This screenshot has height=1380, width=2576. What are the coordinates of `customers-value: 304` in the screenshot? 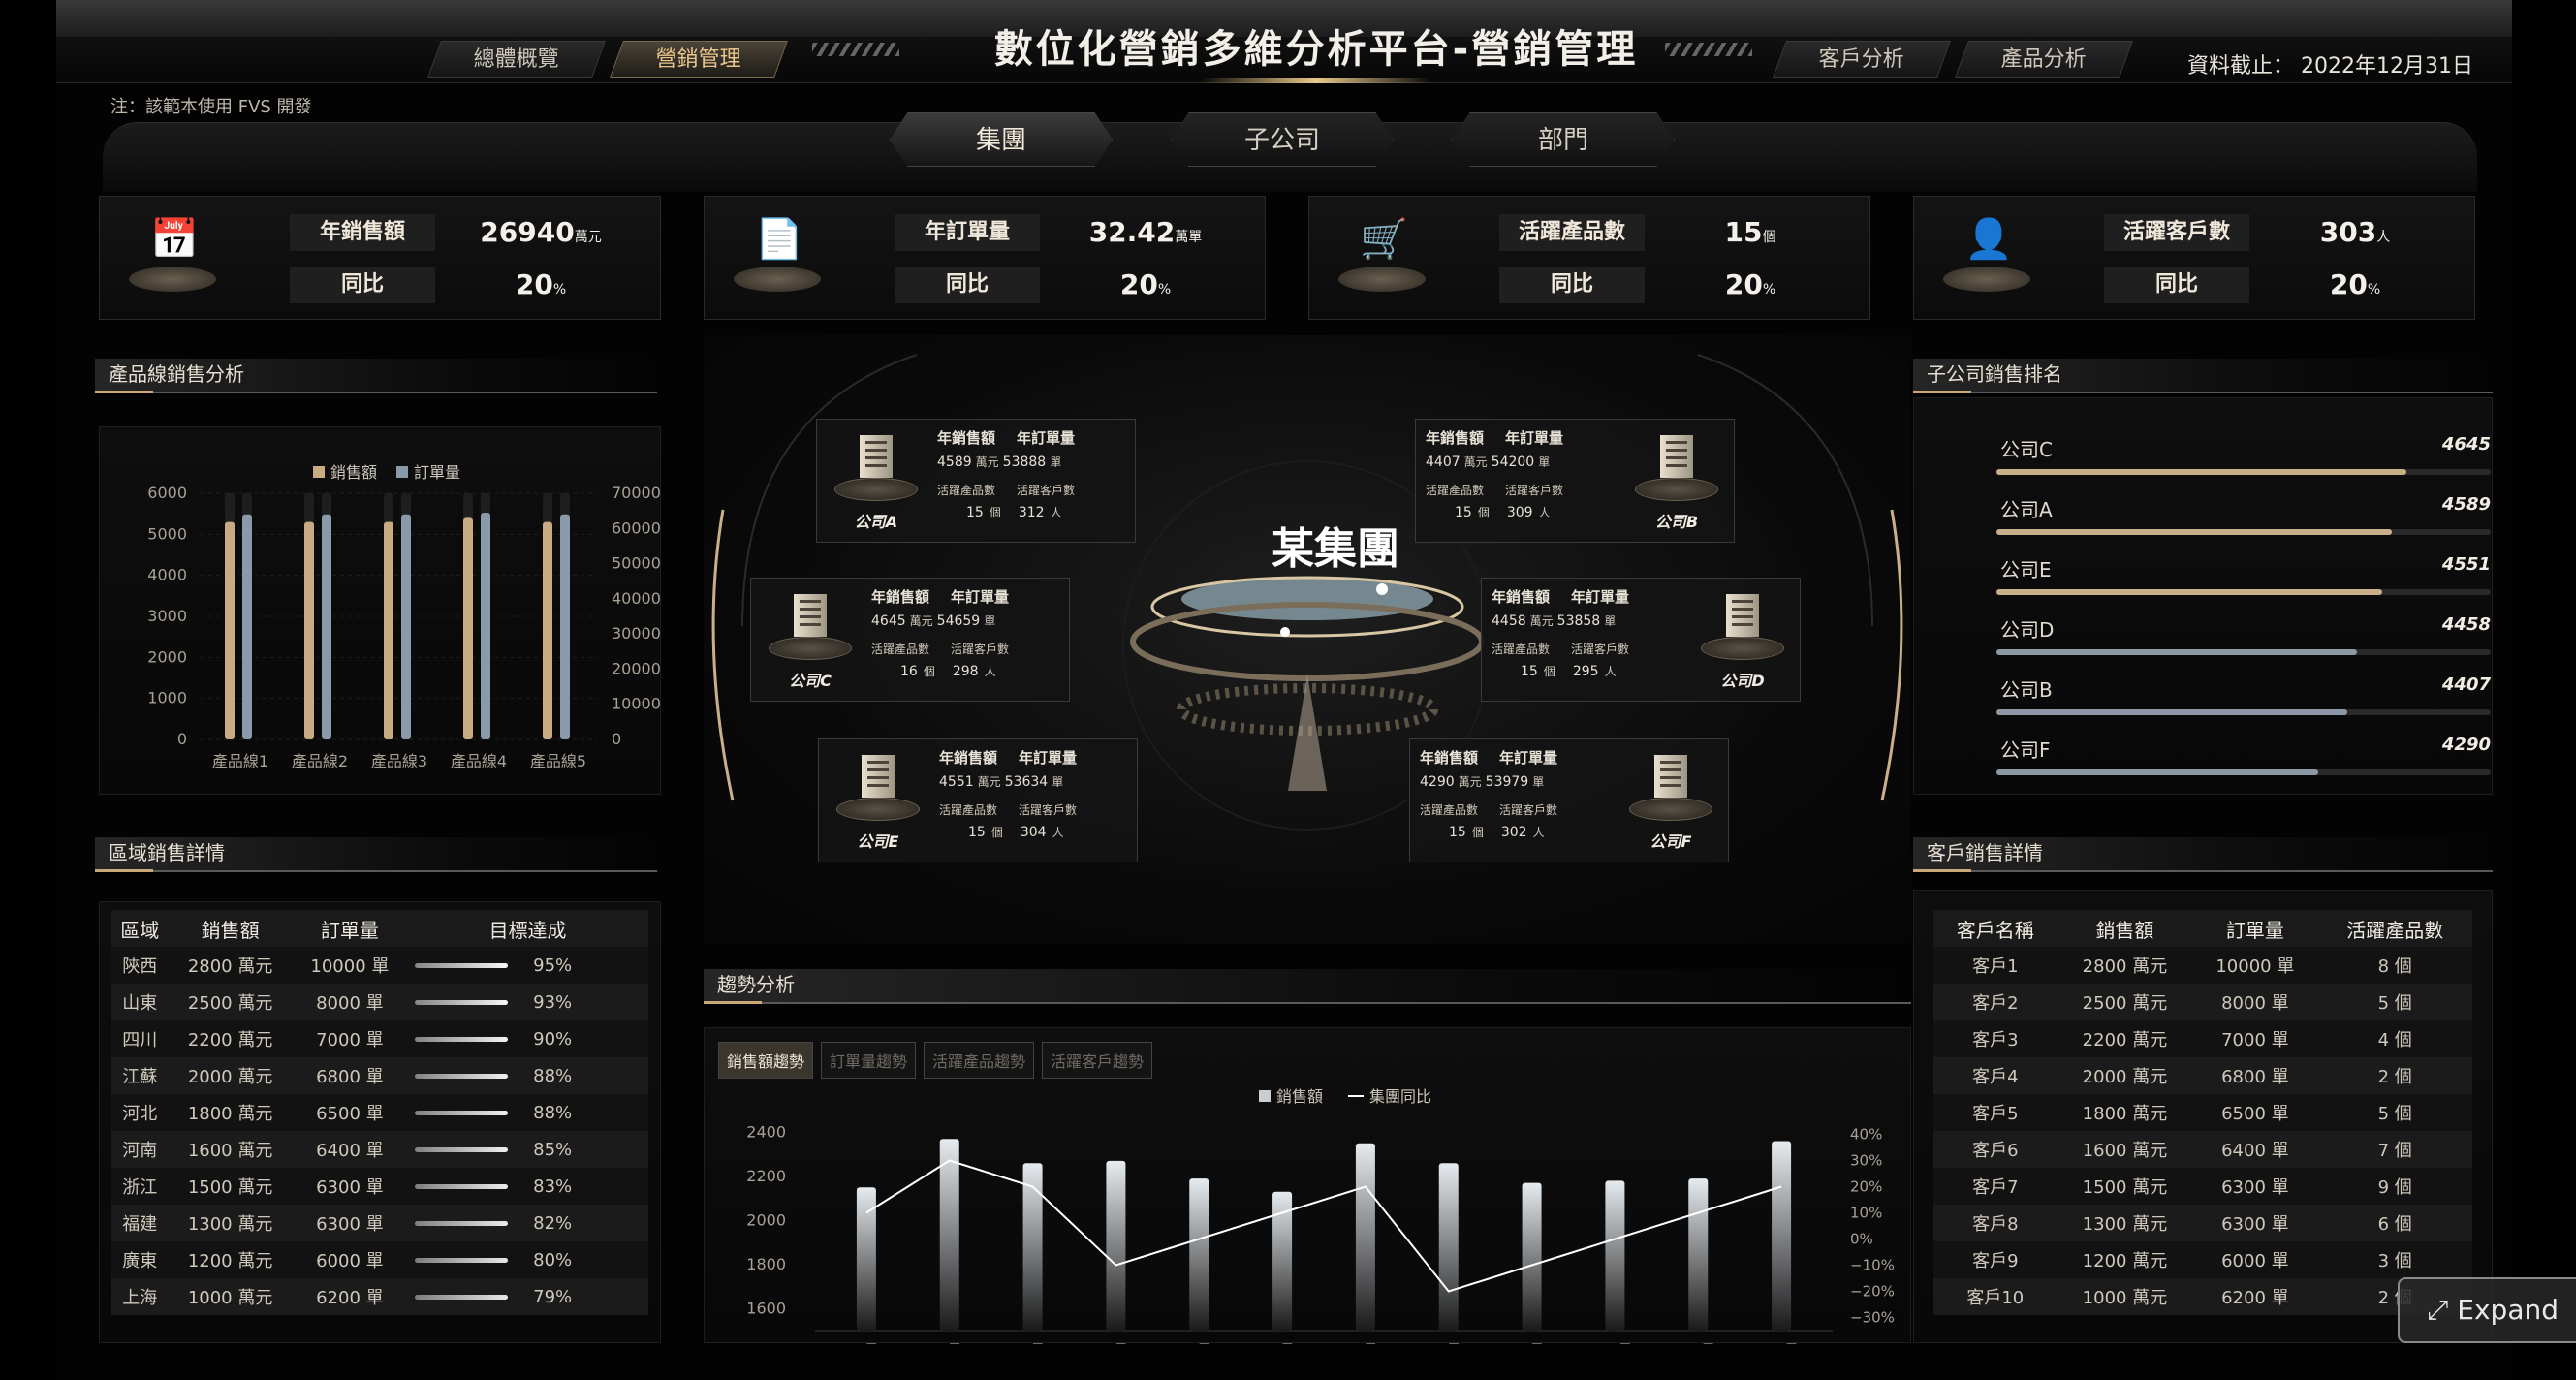 It's located at (1033, 832).